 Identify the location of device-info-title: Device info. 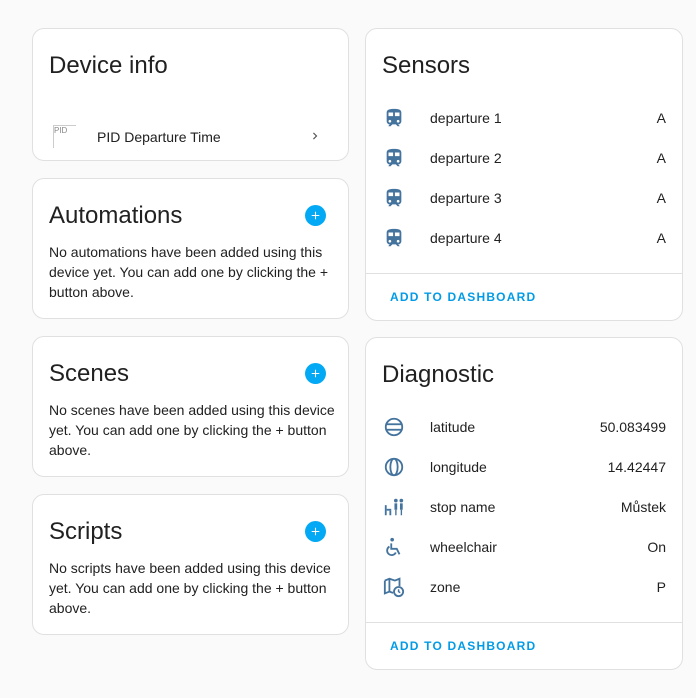
(108, 65).